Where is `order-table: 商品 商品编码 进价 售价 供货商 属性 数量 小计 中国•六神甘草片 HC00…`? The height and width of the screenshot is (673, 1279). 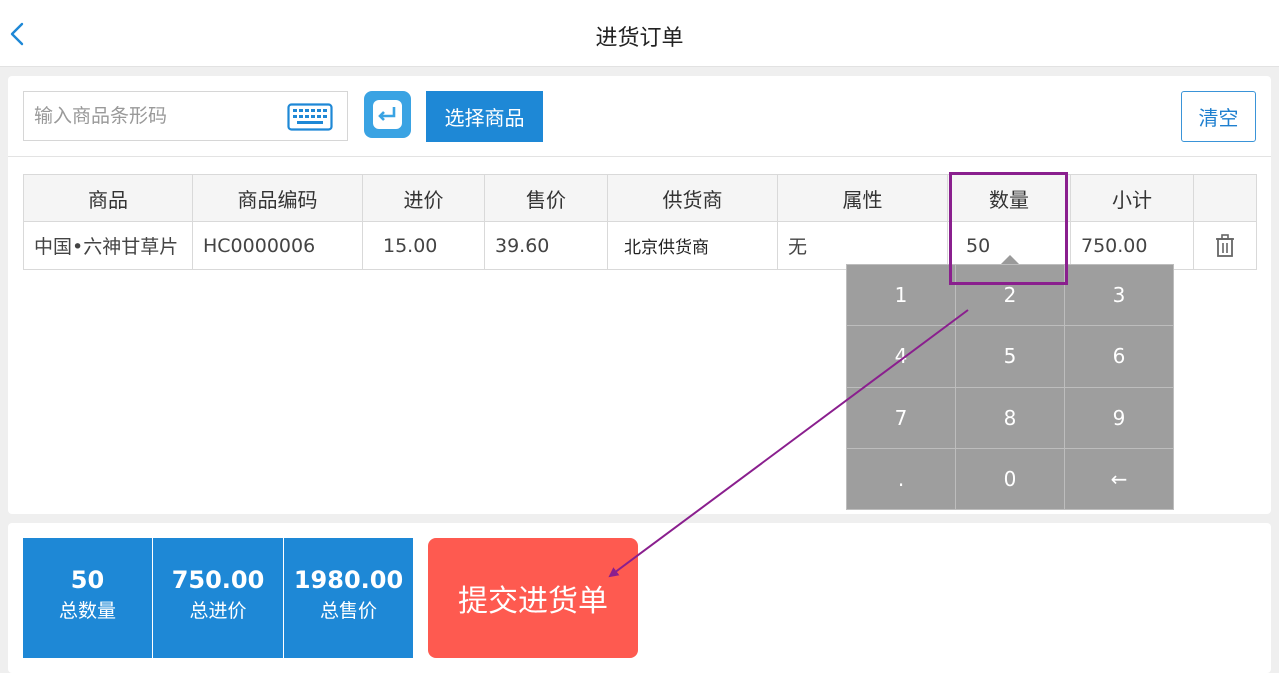 order-table: 商品 商品编码 进价 售价 供货商 属性 数量 小计 中国•六神甘草片 HC00… is located at coordinates (640, 222).